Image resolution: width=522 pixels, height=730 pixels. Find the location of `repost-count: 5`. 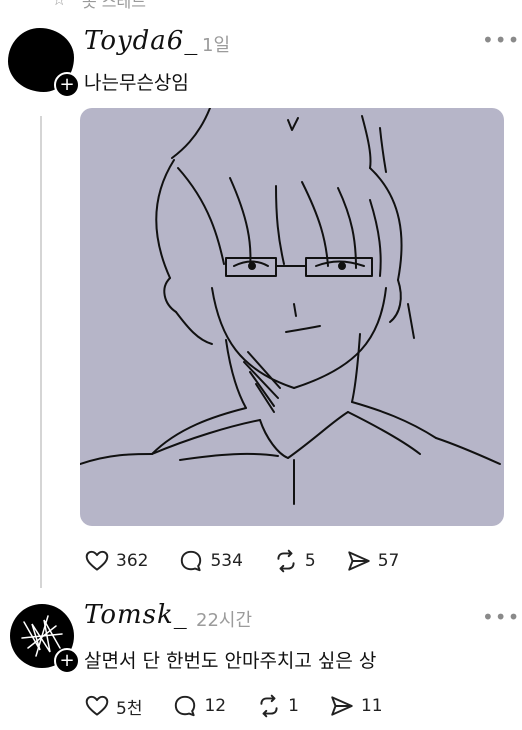

repost-count: 5 is located at coordinates (310, 561).